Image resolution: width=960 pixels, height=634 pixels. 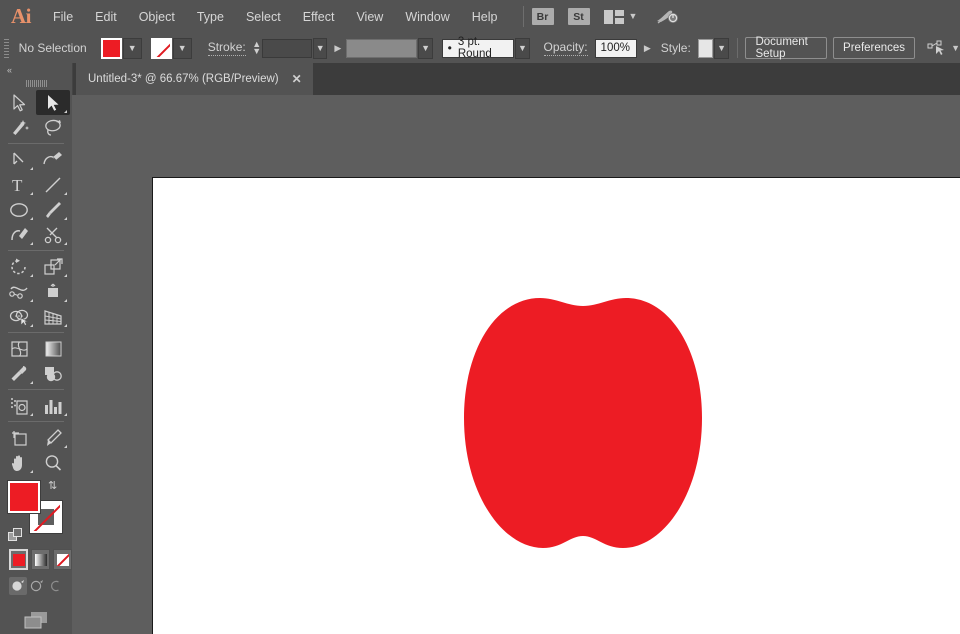 I want to click on stroke-swatch-group: ▼, so click(x=171, y=48).